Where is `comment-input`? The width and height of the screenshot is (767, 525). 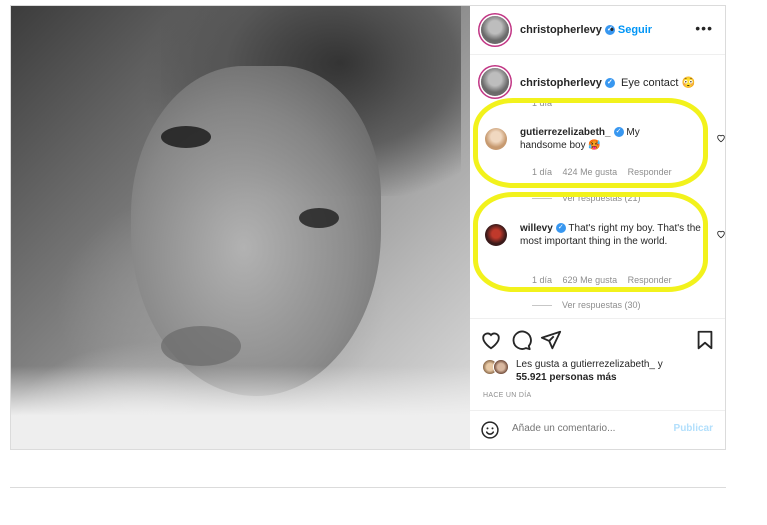 comment-input is located at coordinates (587, 428).